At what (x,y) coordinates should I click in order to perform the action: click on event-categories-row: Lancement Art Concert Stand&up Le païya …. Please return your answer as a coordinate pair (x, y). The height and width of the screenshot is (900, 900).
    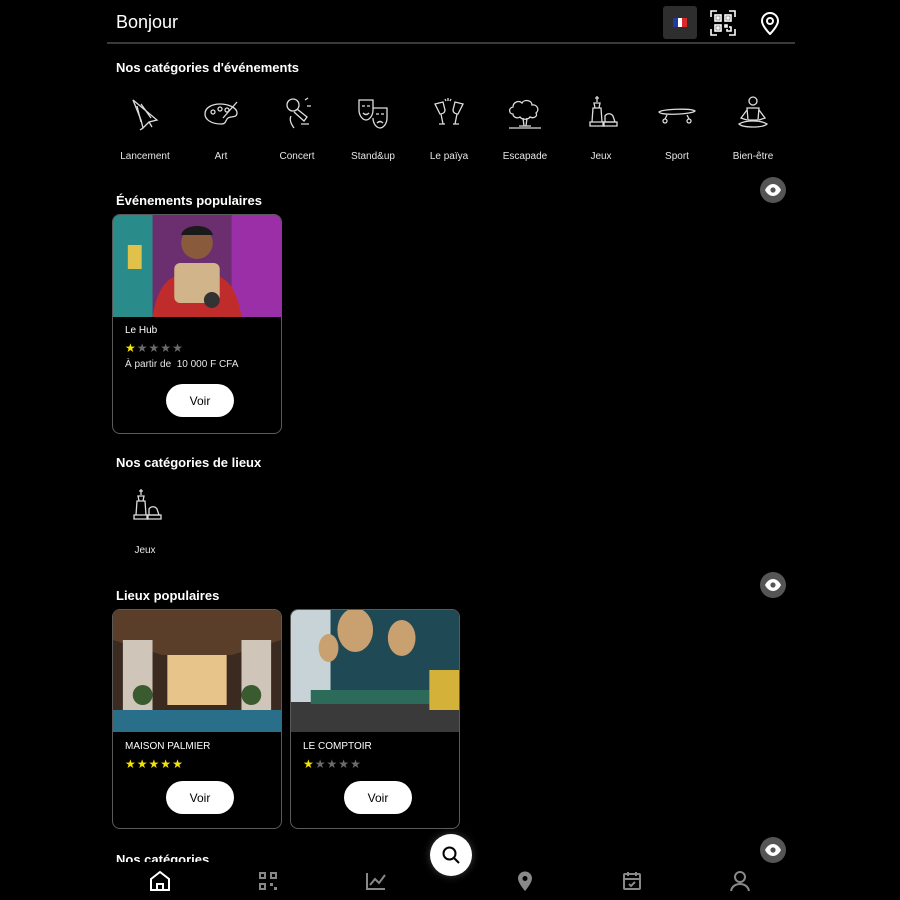
    Looking at the image, I should click on (451, 128).